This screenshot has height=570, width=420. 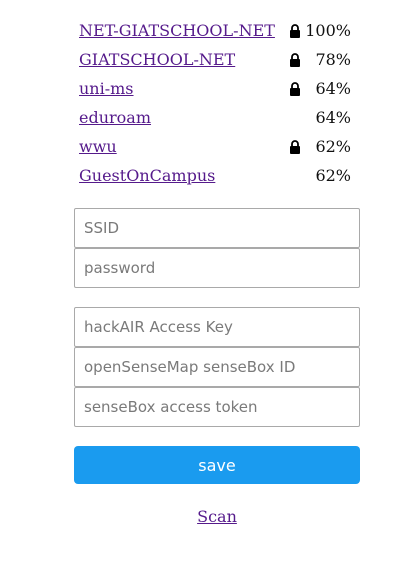 I want to click on network-link: wwu, so click(x=98, y=146).